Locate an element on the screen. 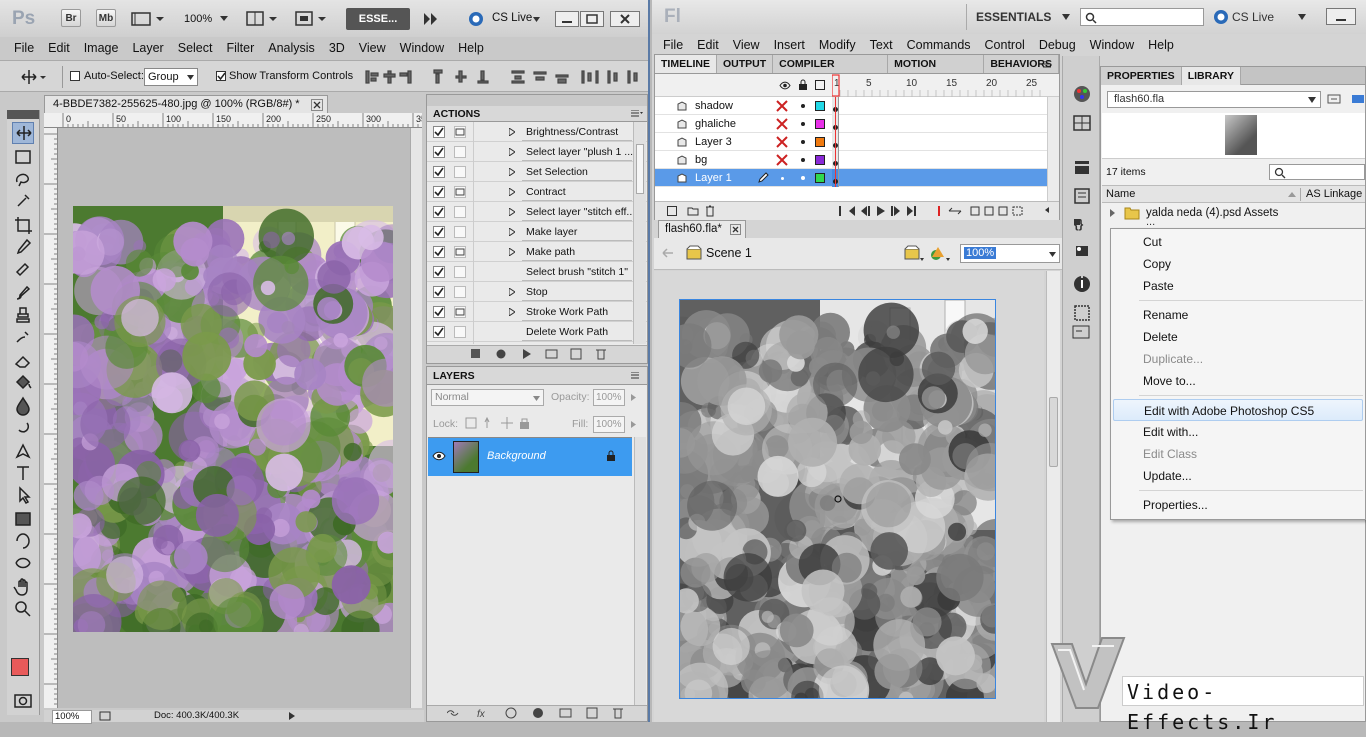 The height and width of the screenshot is (737, 1366). bridge-button: Br is located at coordinates (71, 18).